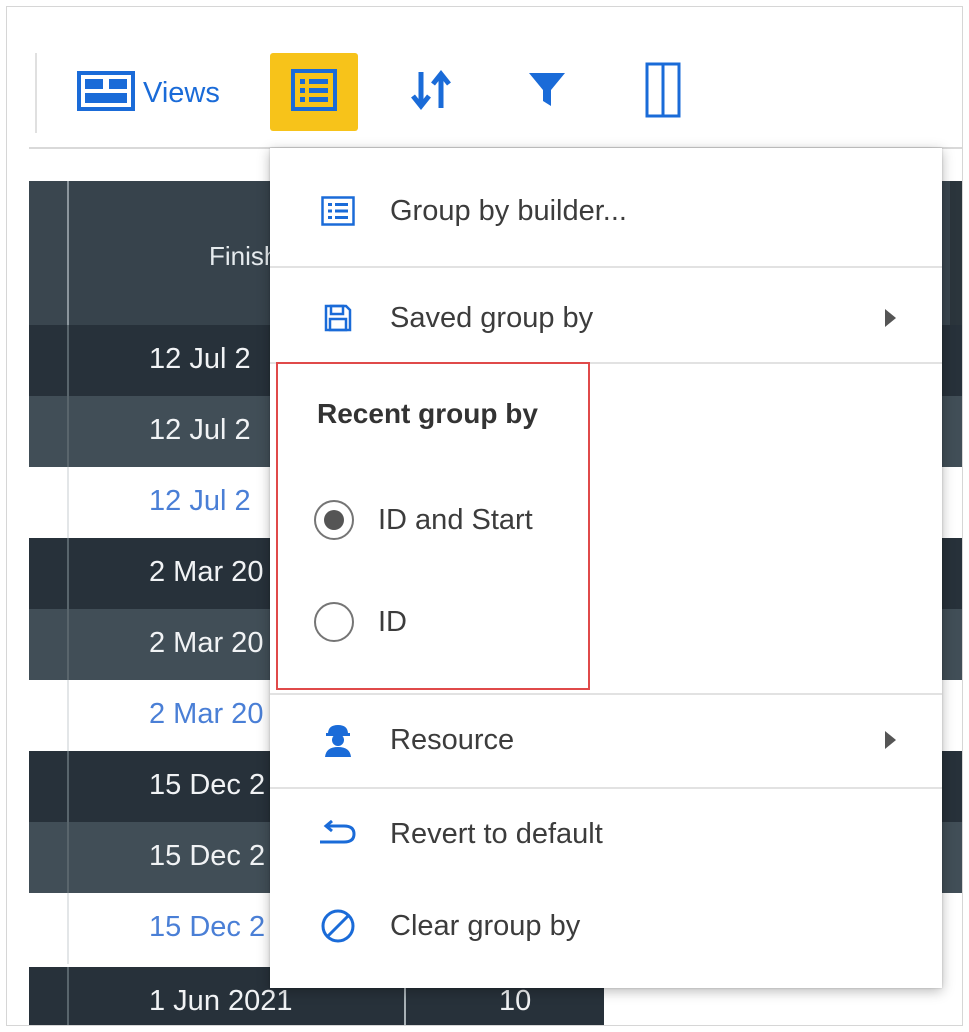 The height and width of the screenshot is (1032, 969). I want to click on menu-item-label: Resource, so click(452, 739).